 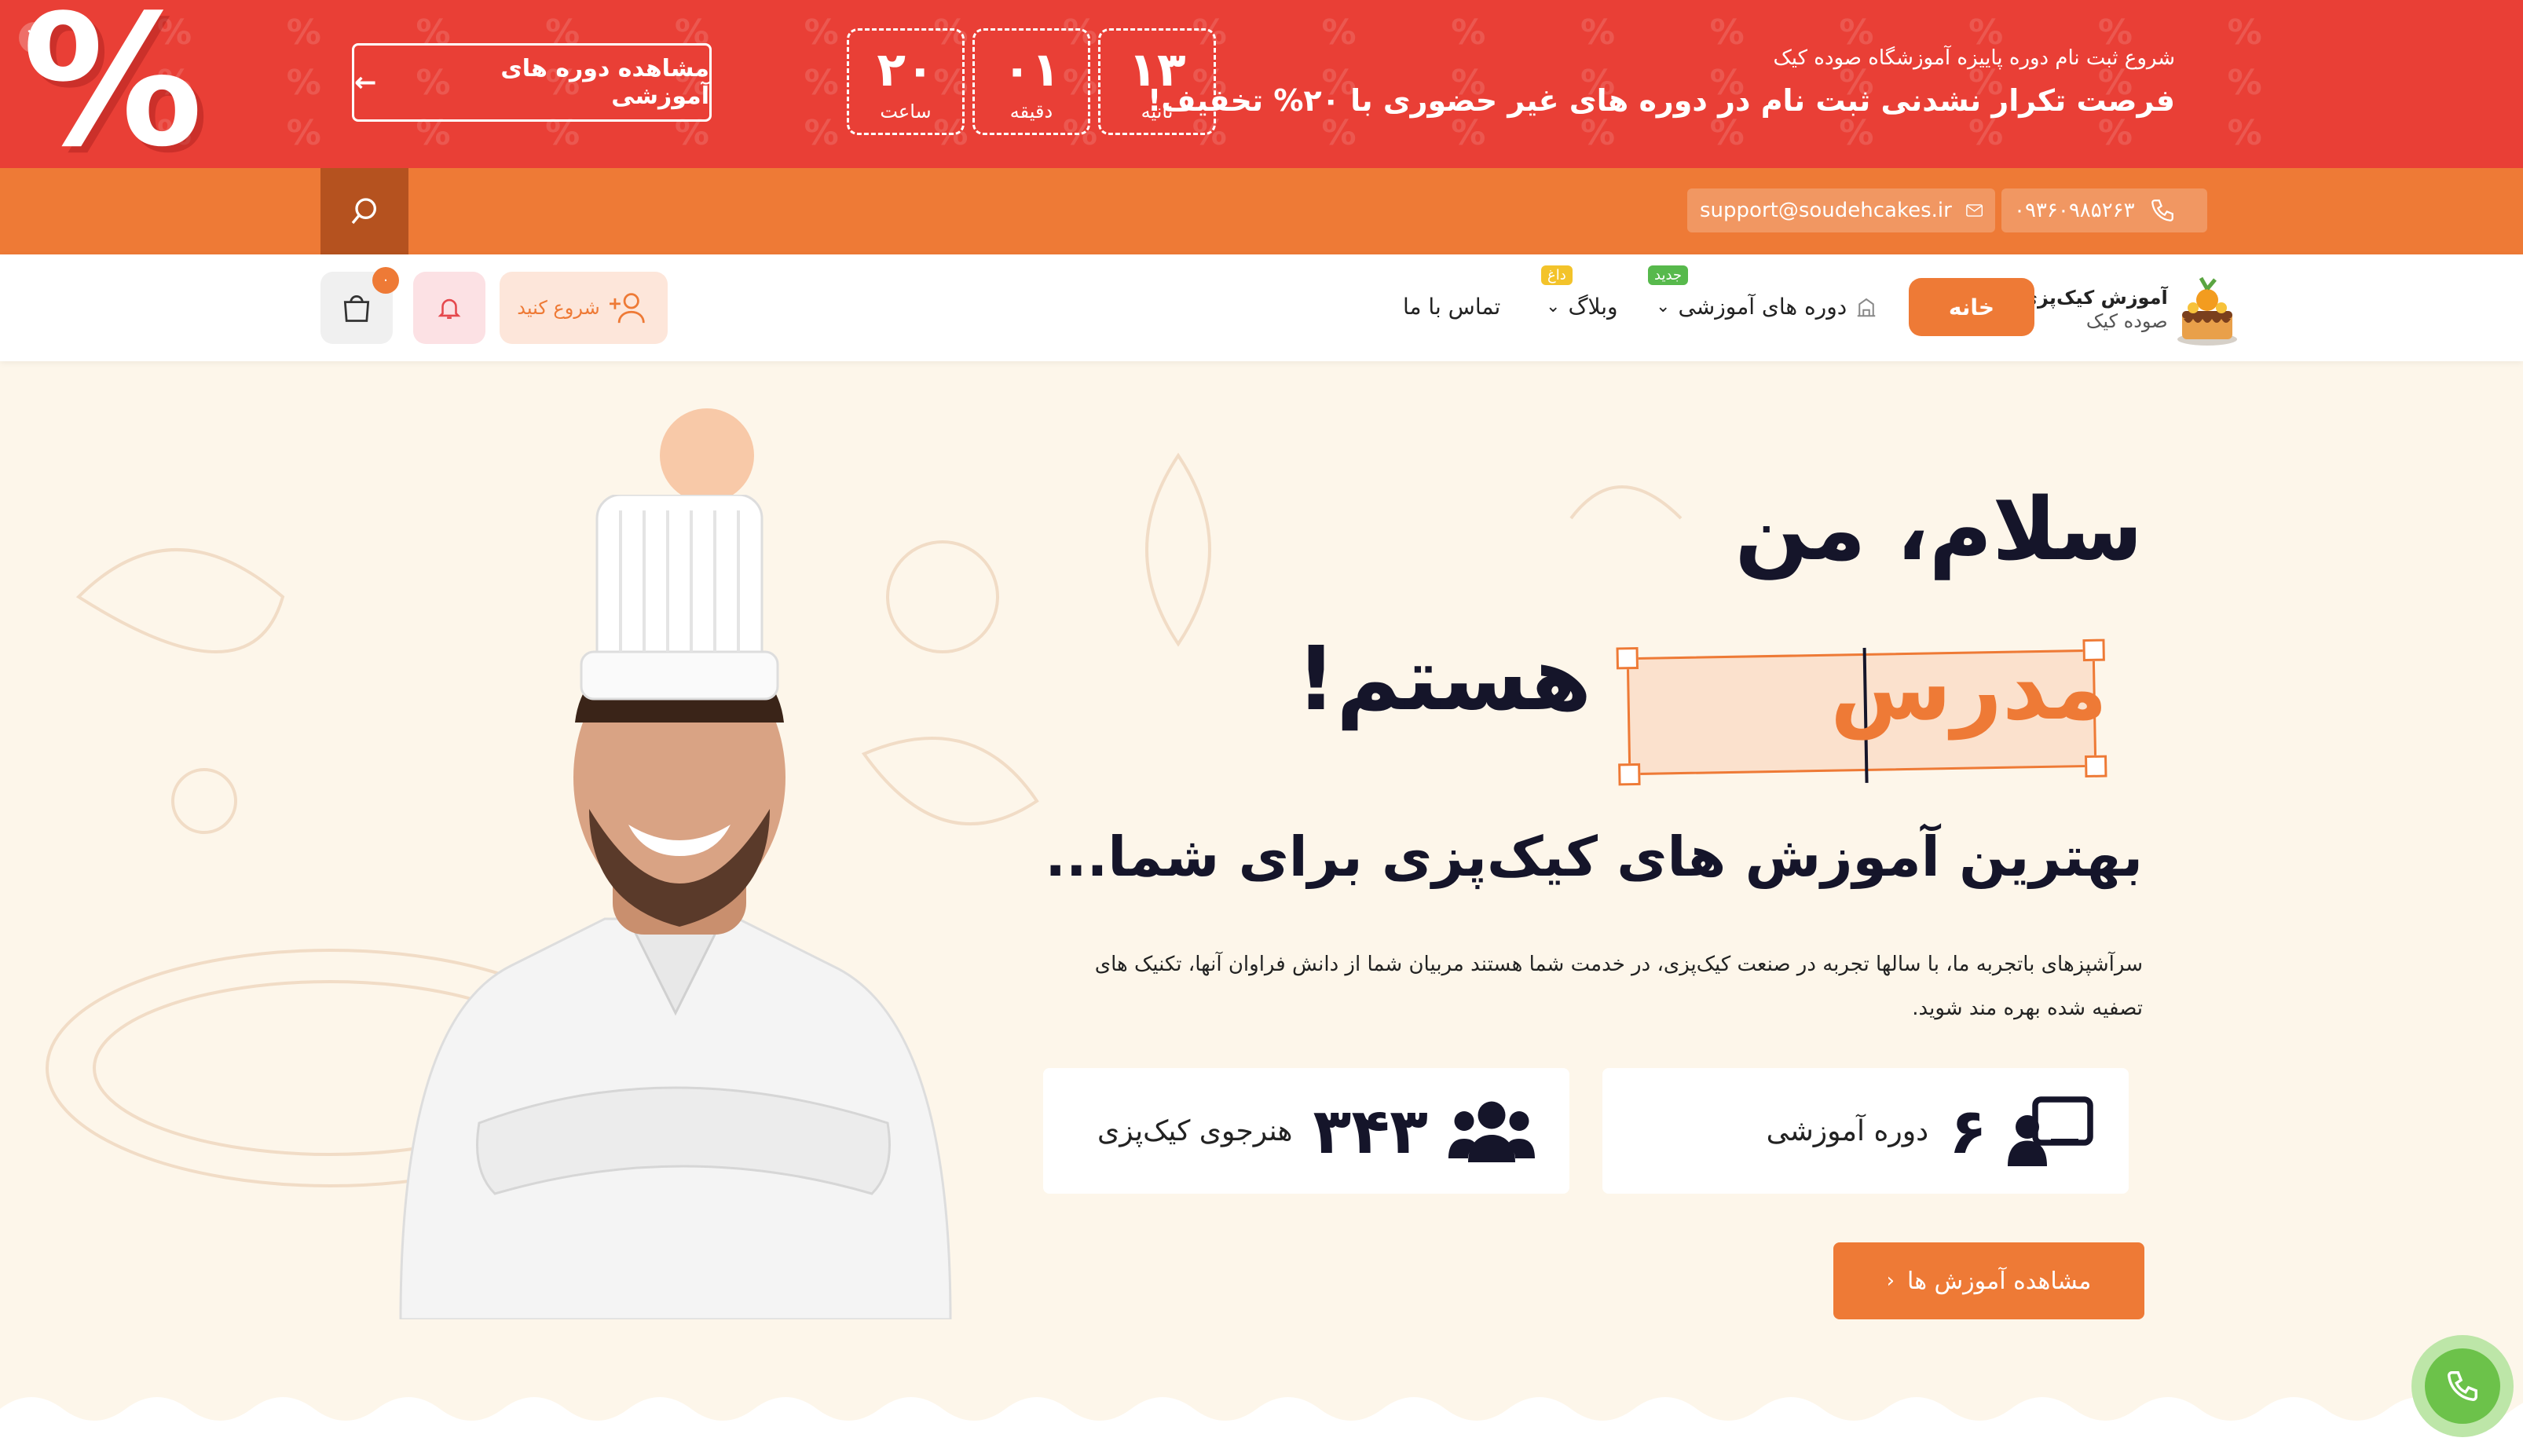 I want to click on stat-students-label: هنرجوی کیک‌پزی, so click(x=1195, y=1130).